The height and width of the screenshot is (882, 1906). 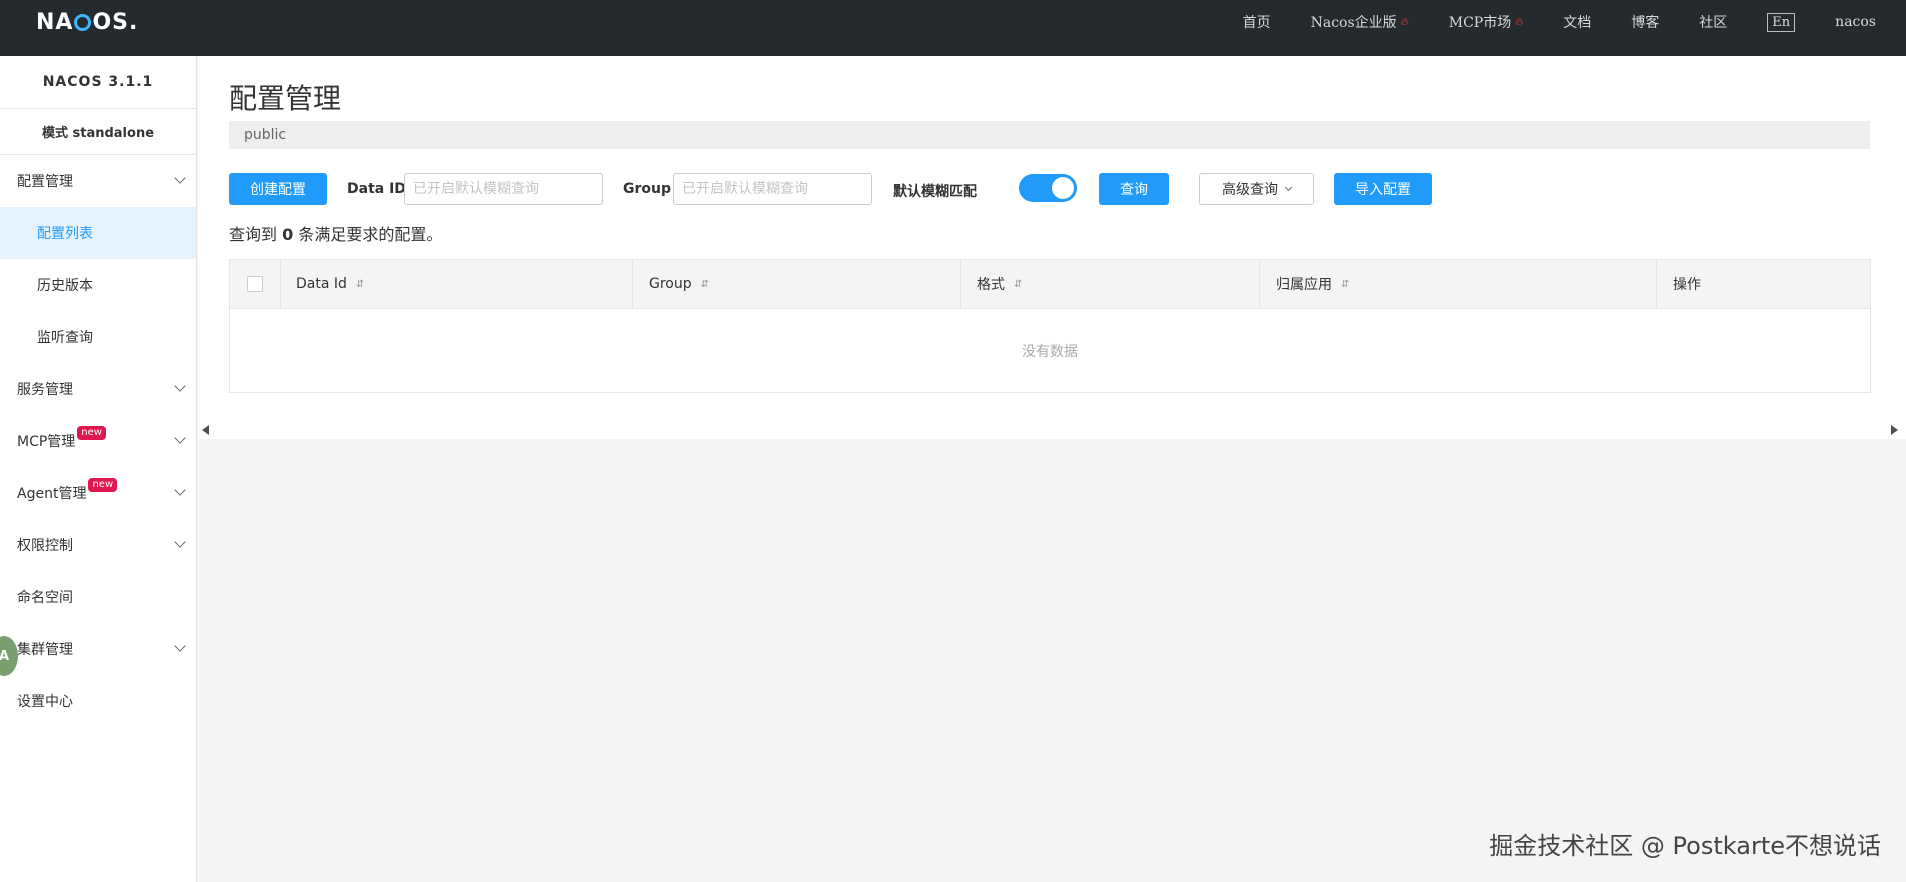 I want to click on namespace-label: public, so click(x=265, y=135).